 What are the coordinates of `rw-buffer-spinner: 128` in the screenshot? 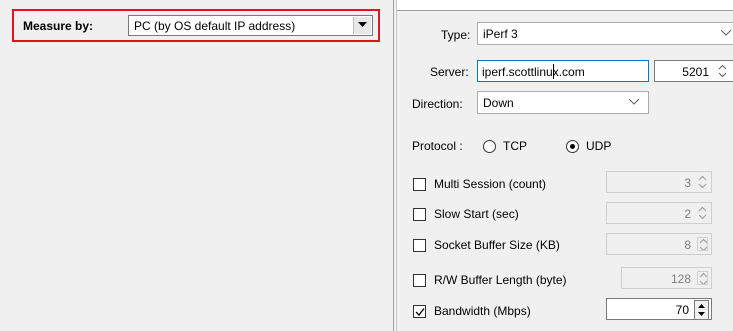 It's located at (666, 278).